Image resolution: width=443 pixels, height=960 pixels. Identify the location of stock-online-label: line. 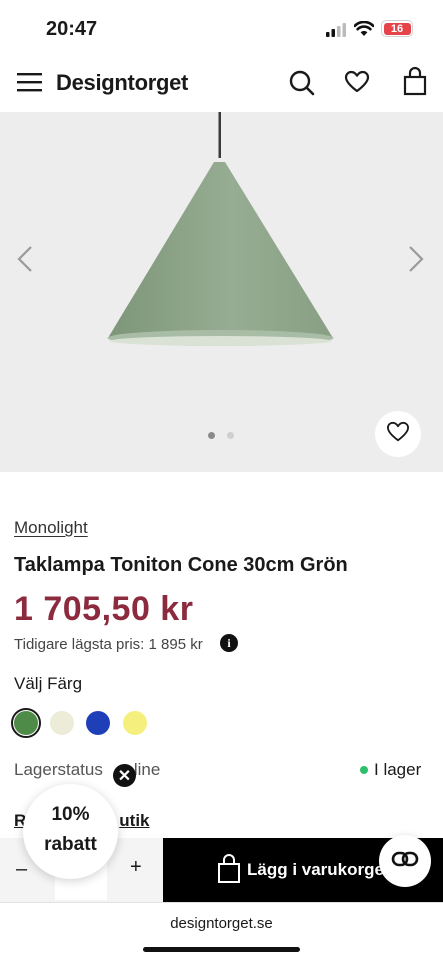
(147, 769).